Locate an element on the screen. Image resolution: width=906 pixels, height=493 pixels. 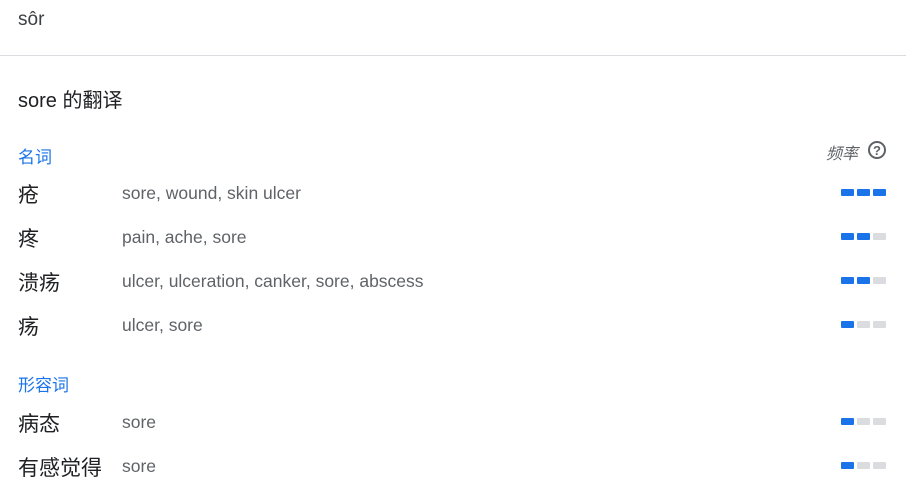
translation-row: 疮 sore, wound, skin ulcer is located at coordinates (453, 193).